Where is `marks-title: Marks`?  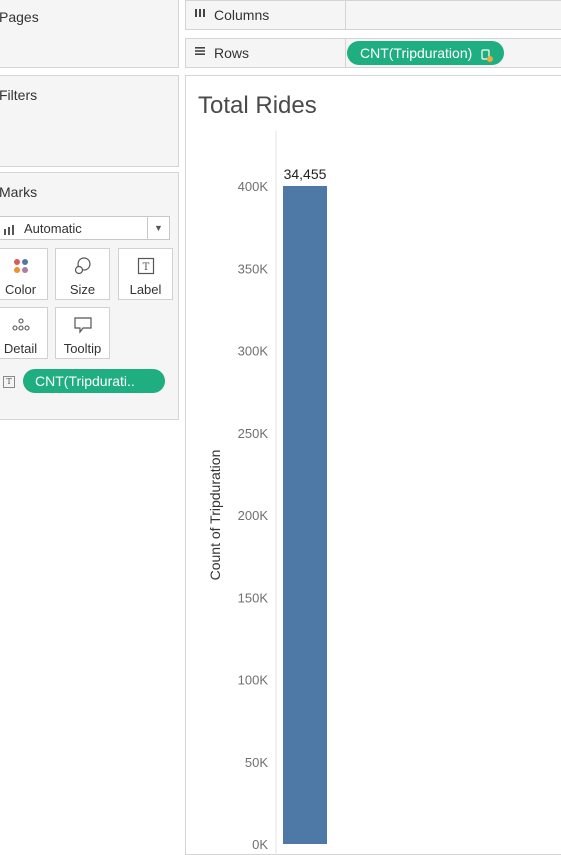
marks-title: Marks is located at coordinates (19, 192).